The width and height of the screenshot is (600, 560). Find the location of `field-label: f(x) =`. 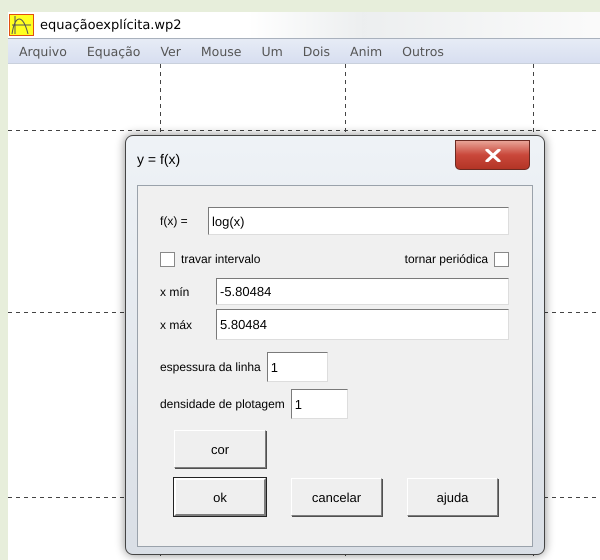

field-label: f(x) = is located at coordinates (174, 221).